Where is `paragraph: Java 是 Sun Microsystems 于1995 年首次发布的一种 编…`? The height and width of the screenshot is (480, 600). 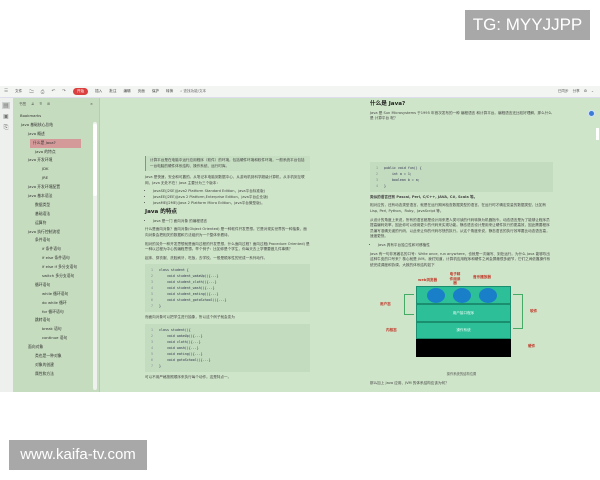
paragraph: Java 是 Sun Microsystems 于1995 年首次发布的一种 编… is located at coordinates (461, 115).